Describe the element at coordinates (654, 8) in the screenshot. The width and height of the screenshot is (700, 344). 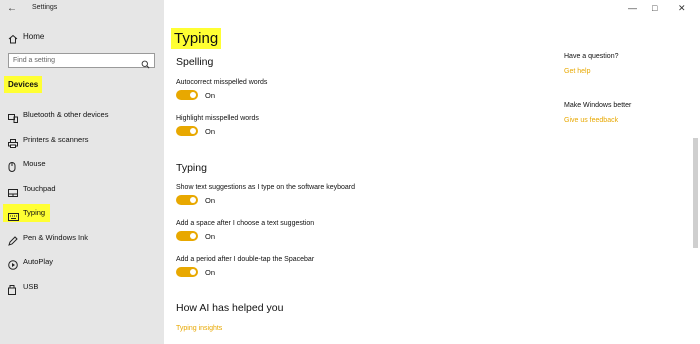
I see `maximize-button: □` at that location.